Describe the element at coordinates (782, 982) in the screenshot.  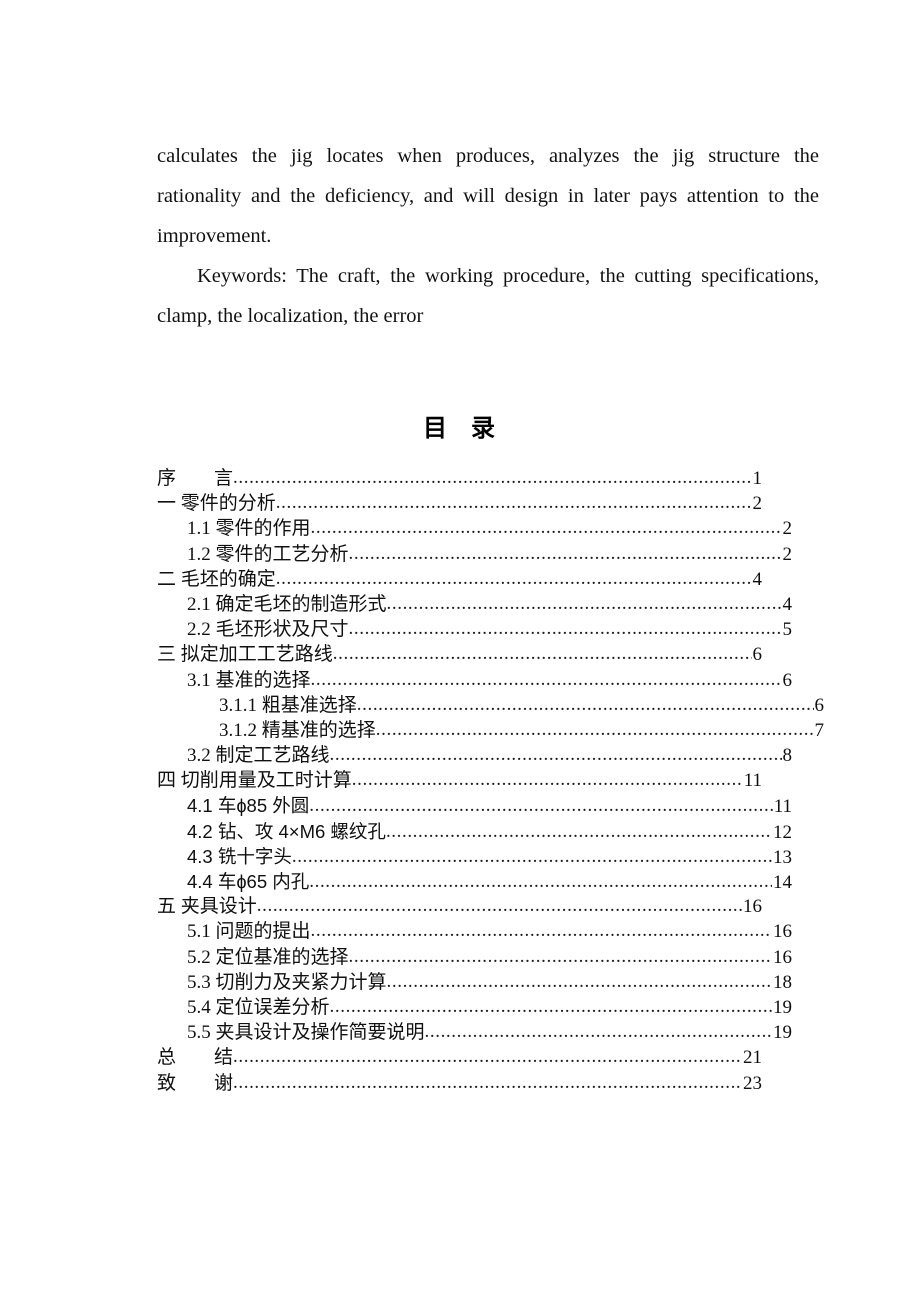
I see `toc-entry-page-number: 18` at that location.